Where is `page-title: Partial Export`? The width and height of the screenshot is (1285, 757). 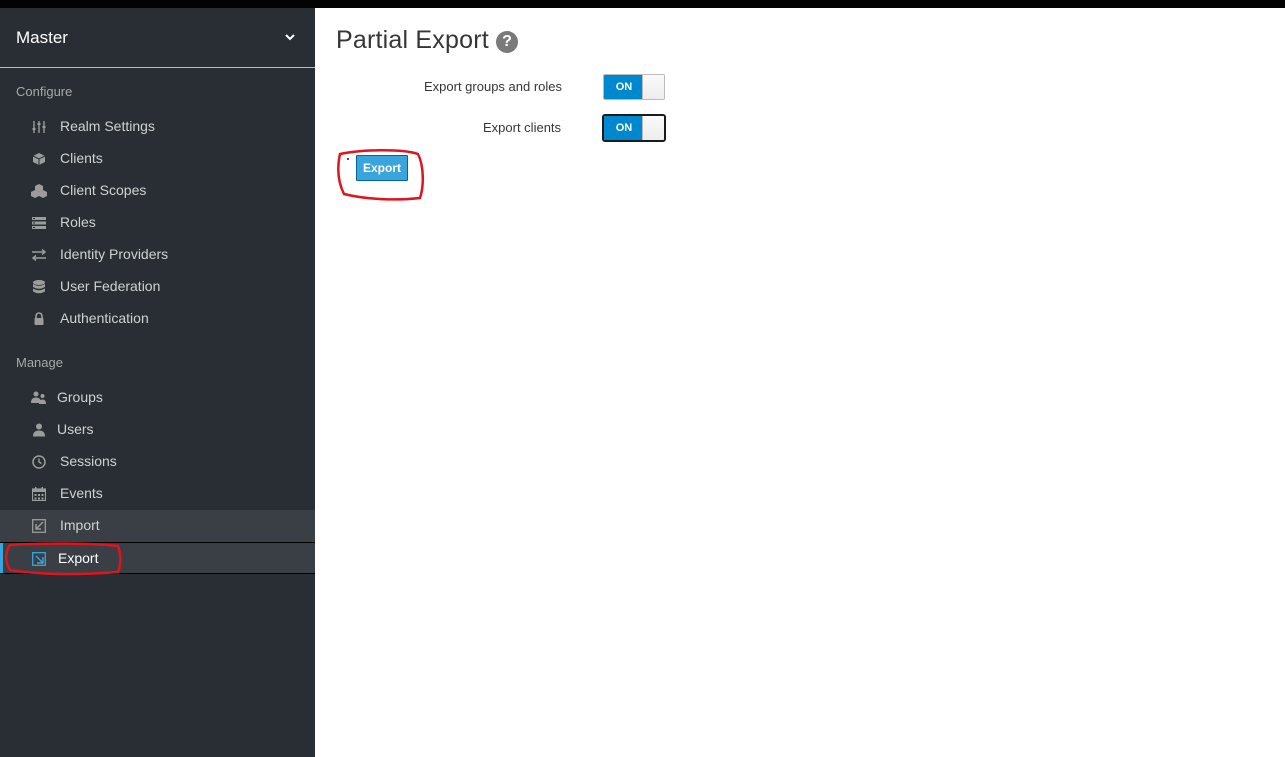
page-title: Partial Export is located at coordinates (412, 40).